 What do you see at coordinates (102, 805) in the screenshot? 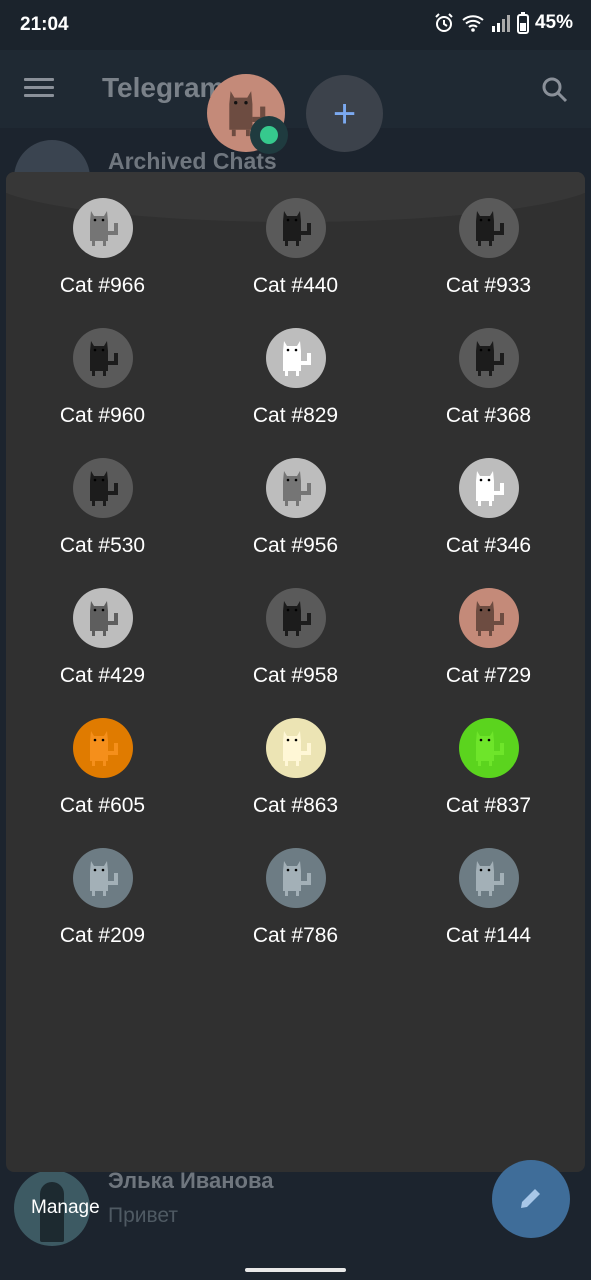
I see `cat-label: Cat #605` at bounding box center [102, 805].